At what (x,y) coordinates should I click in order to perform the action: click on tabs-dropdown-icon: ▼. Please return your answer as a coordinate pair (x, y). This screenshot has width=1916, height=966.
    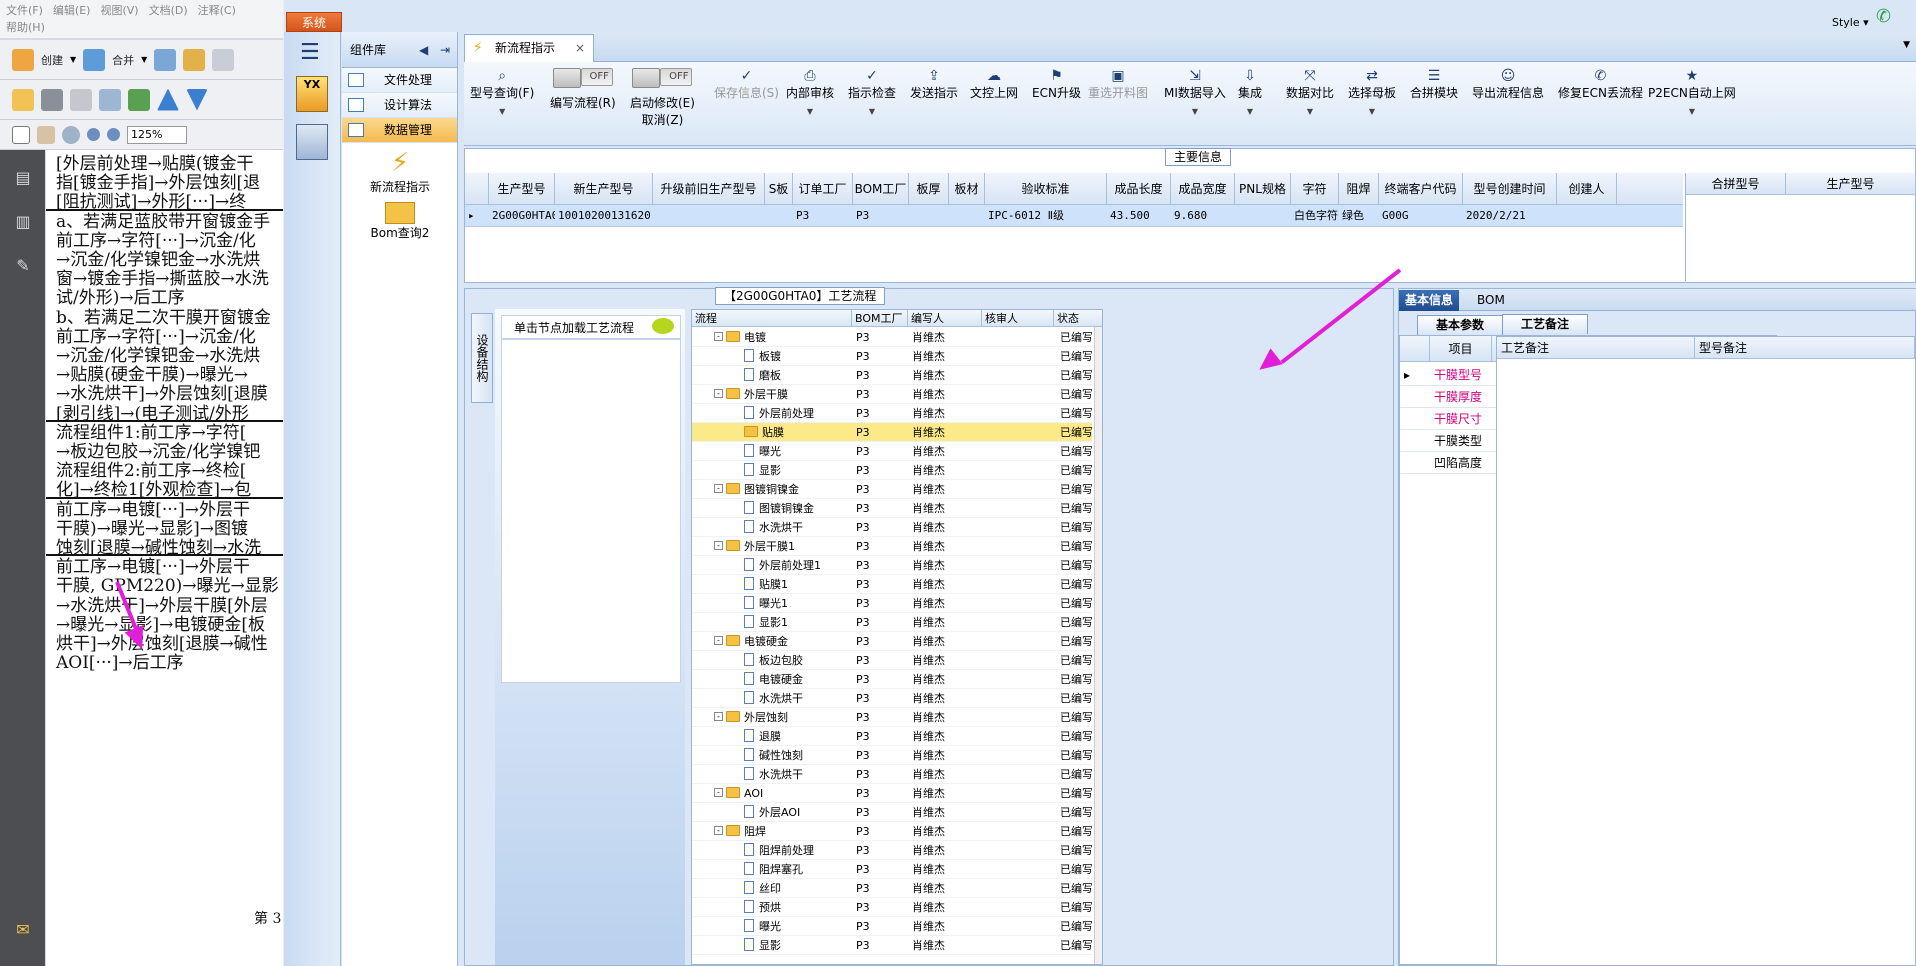
    Looking at the image, I should click on (1906, 45).